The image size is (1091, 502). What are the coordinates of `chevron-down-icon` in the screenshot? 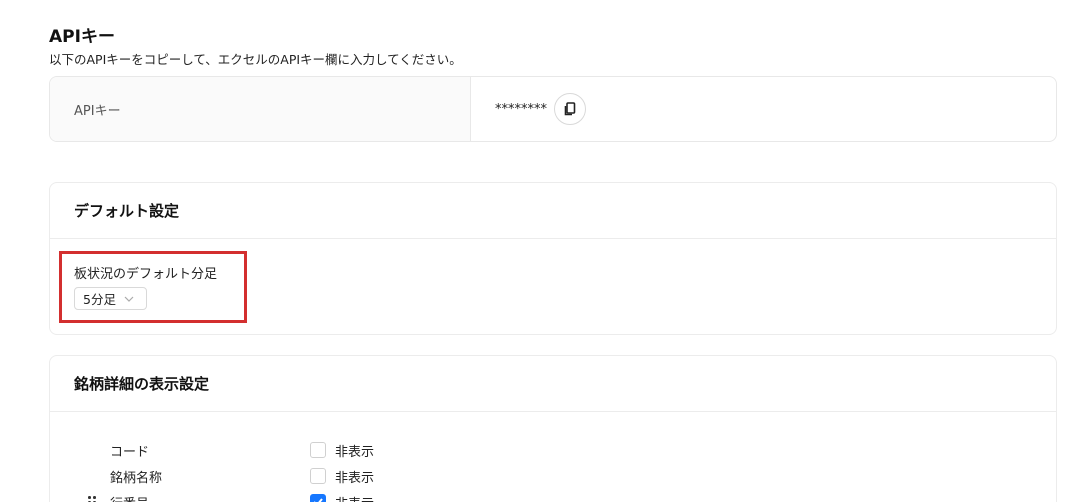 It's located at (129, 299).